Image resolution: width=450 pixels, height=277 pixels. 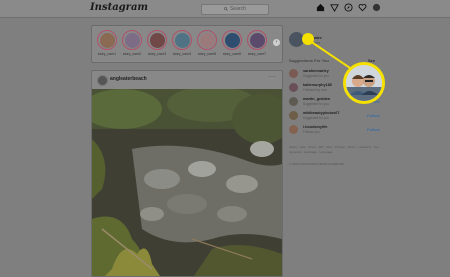 What do you see at coordinates (207, 54) in the screenshot?
I see `story-username: story_user5` at bounding box center [207, 54].